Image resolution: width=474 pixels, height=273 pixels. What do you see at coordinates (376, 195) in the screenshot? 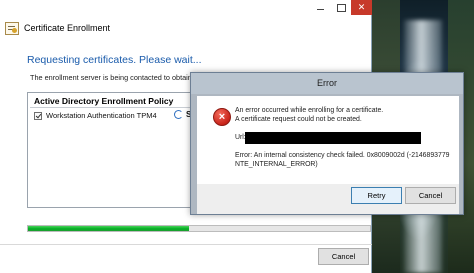
I see `retry-button: Retry` at bounding box center [376, 195].